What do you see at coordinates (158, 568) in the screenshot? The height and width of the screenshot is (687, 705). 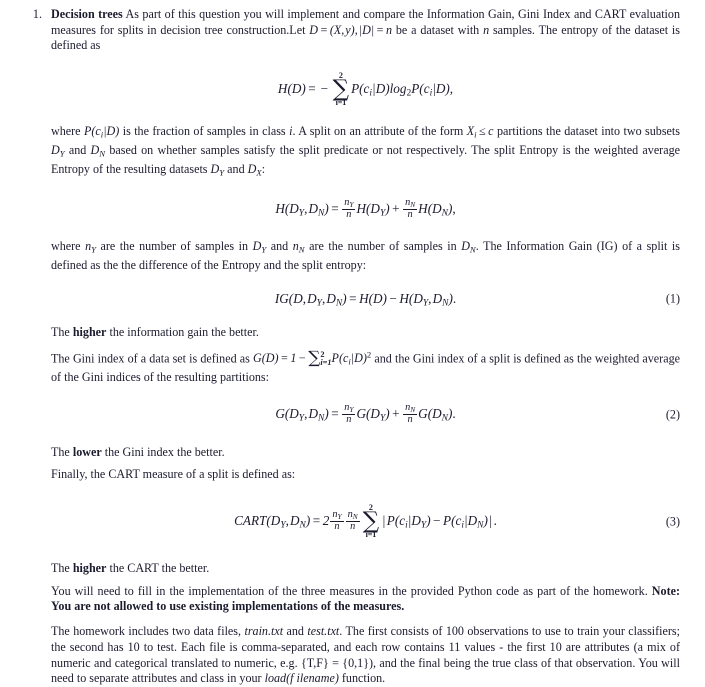 I see `text-cart-better: the CART the better.` at bounding box center [158, 568].